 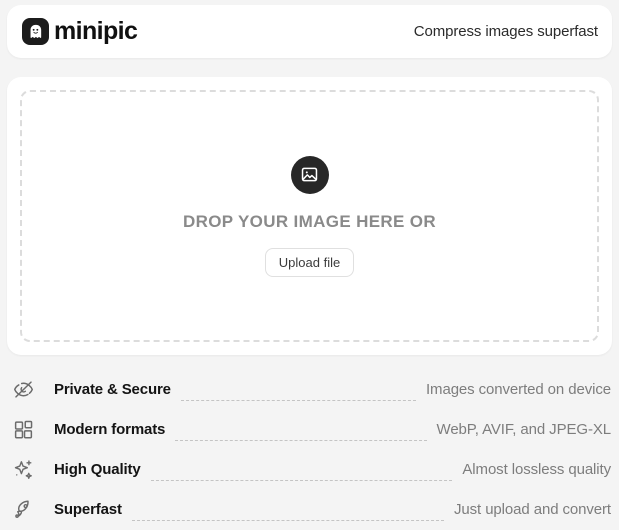 What do you see at coordinates (97, 469) in the screenshot?
I see `feature-label: High Quality` at bounding box center [97, 469].